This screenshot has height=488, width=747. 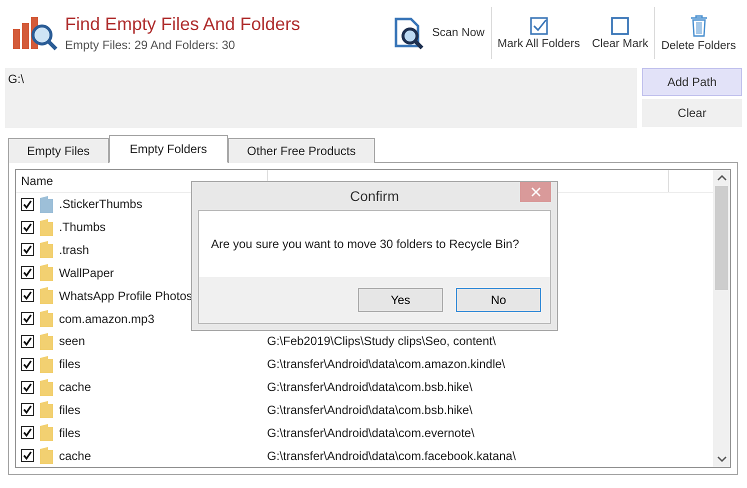 I want to click on folder-name: .StickerThumbs, so click(x=100, y=204).